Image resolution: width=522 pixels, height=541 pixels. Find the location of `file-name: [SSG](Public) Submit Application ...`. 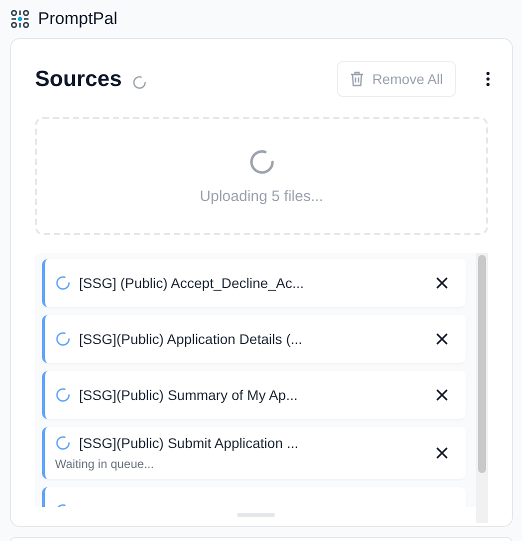

file-name: [SSG](Public) Submit Application ... is located at coordinates (188, 443).